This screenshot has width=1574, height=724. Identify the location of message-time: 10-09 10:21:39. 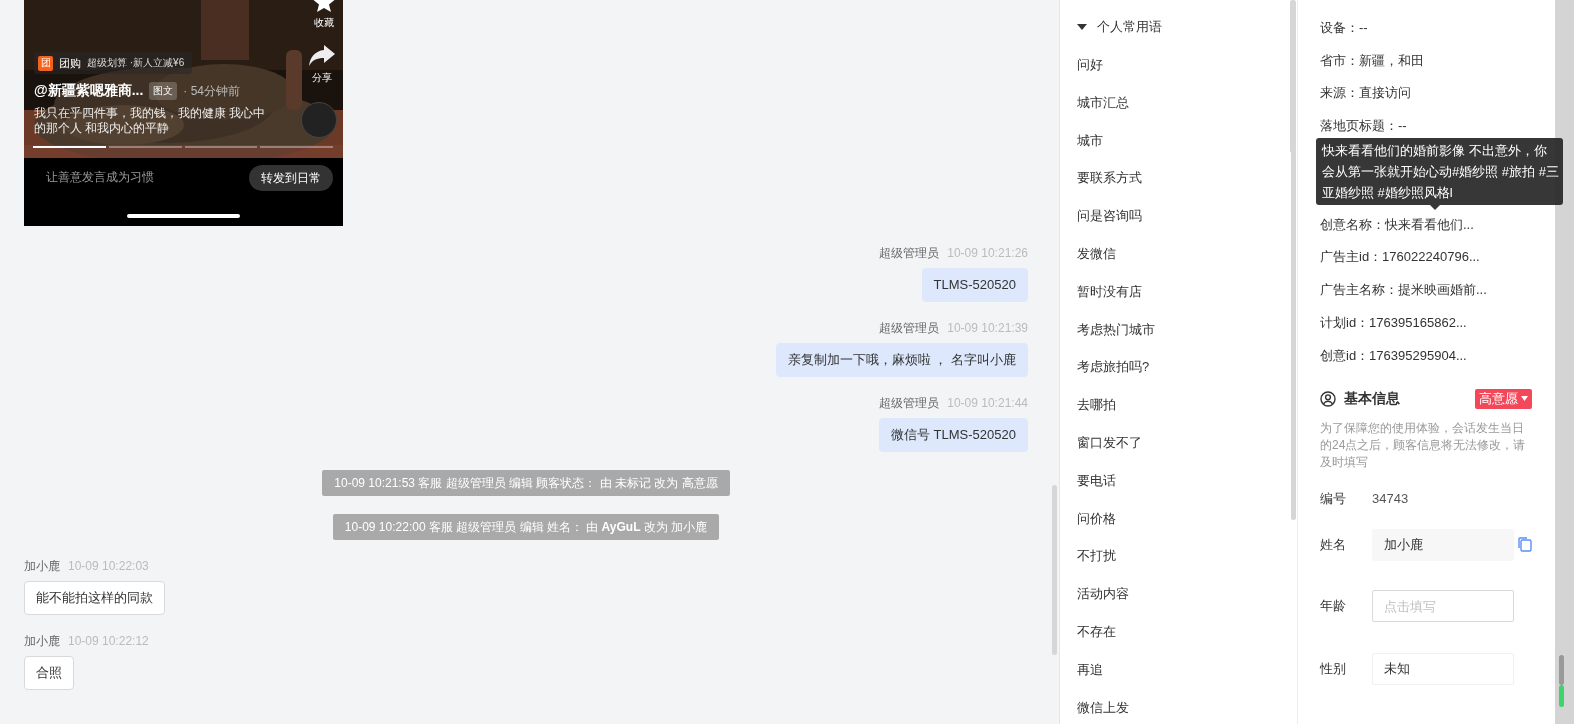
(987, 328).